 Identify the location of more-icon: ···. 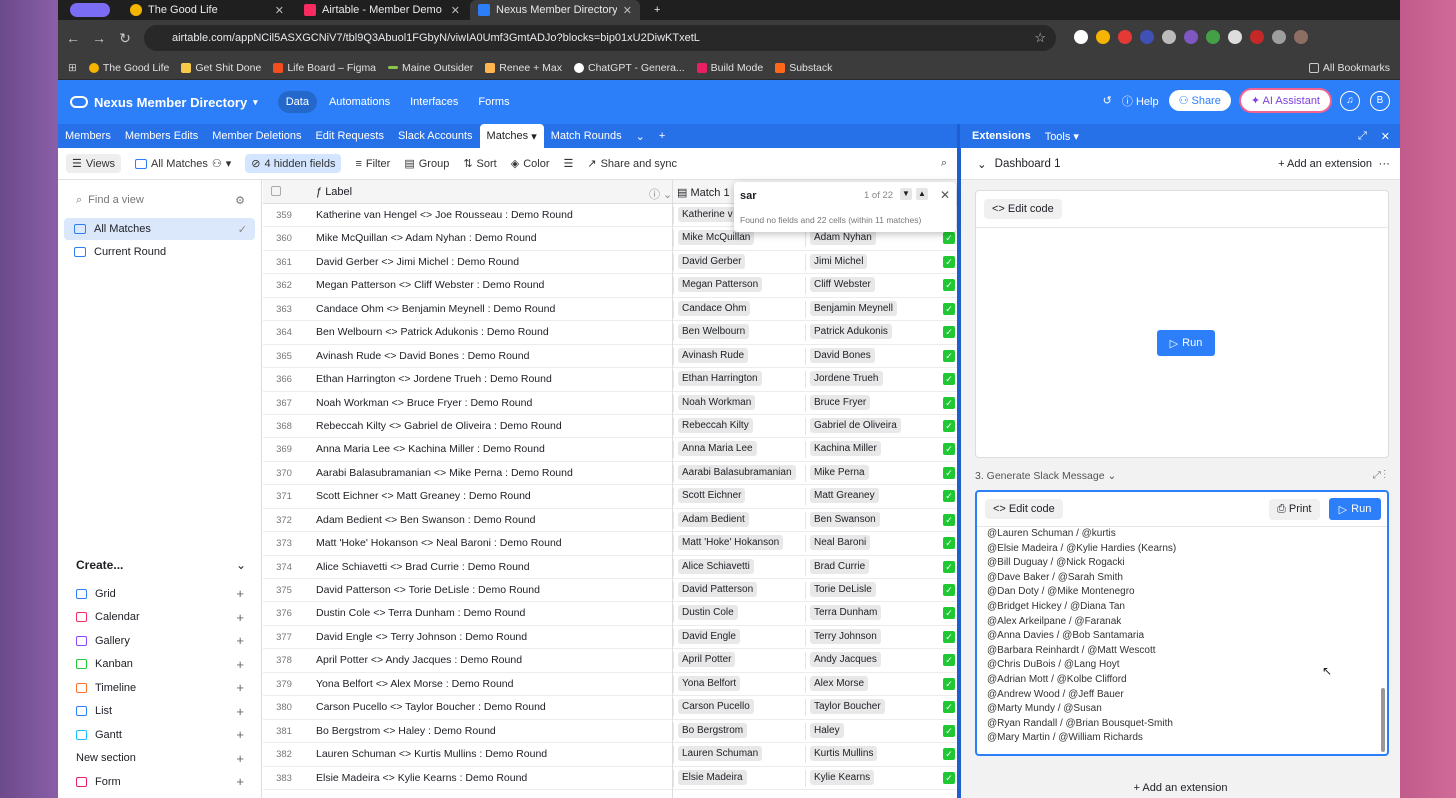
(1385, 164).